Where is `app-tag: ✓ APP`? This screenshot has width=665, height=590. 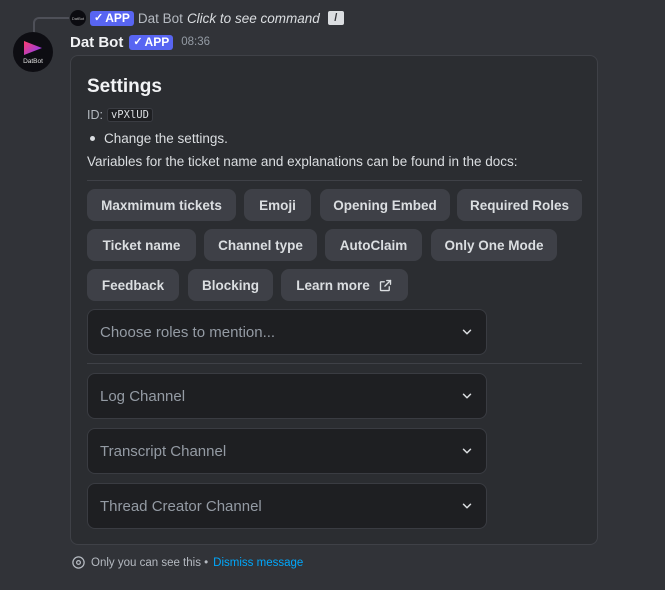
app-tag: ✓ APP is located at coordinates (151, 42).